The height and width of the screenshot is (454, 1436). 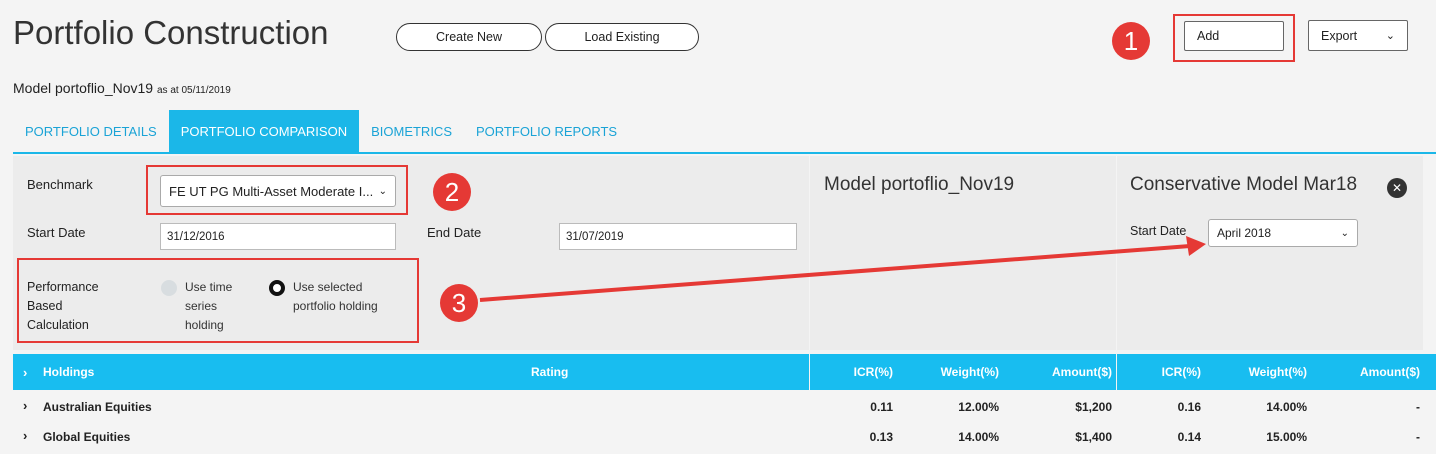 What do you see at coordinates (550, 372) in the screenshot?
I see `rating-column-header: Rating` at bounding box center [550, 372].